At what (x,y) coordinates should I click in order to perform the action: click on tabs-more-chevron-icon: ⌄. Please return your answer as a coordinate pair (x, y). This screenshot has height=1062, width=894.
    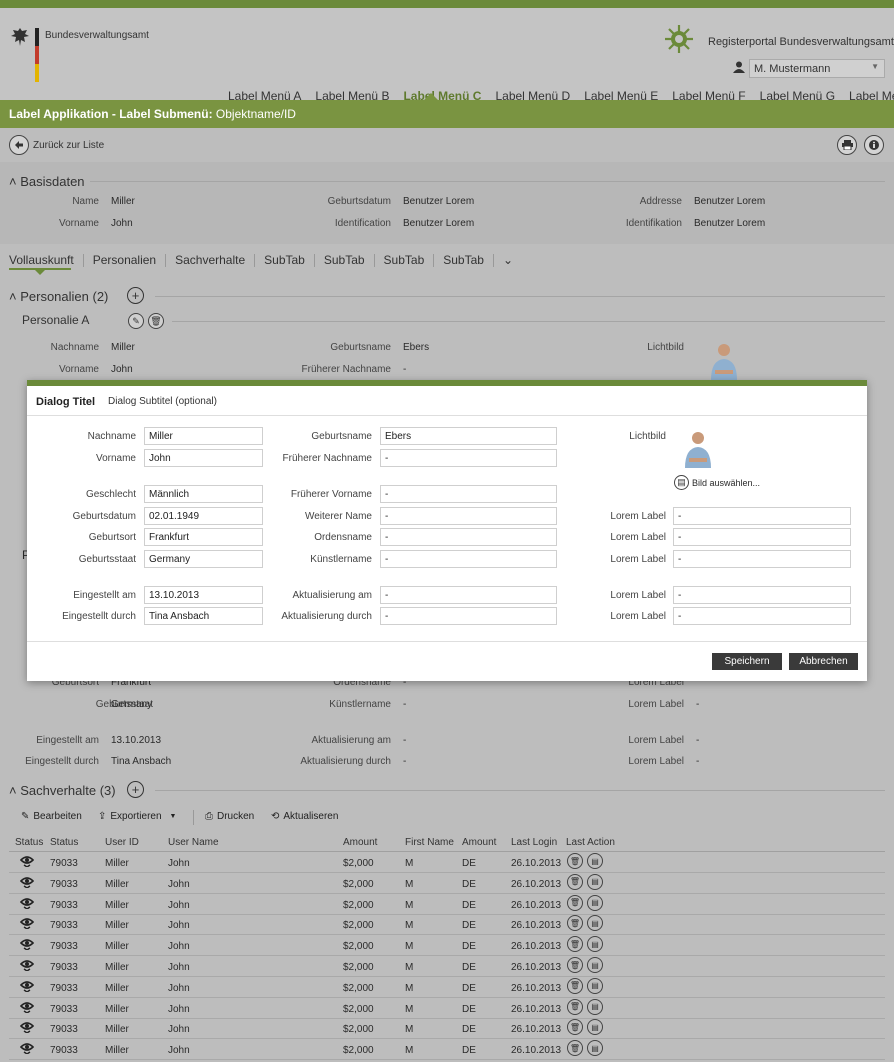
    Looking at the image, I should click on (512, 260).